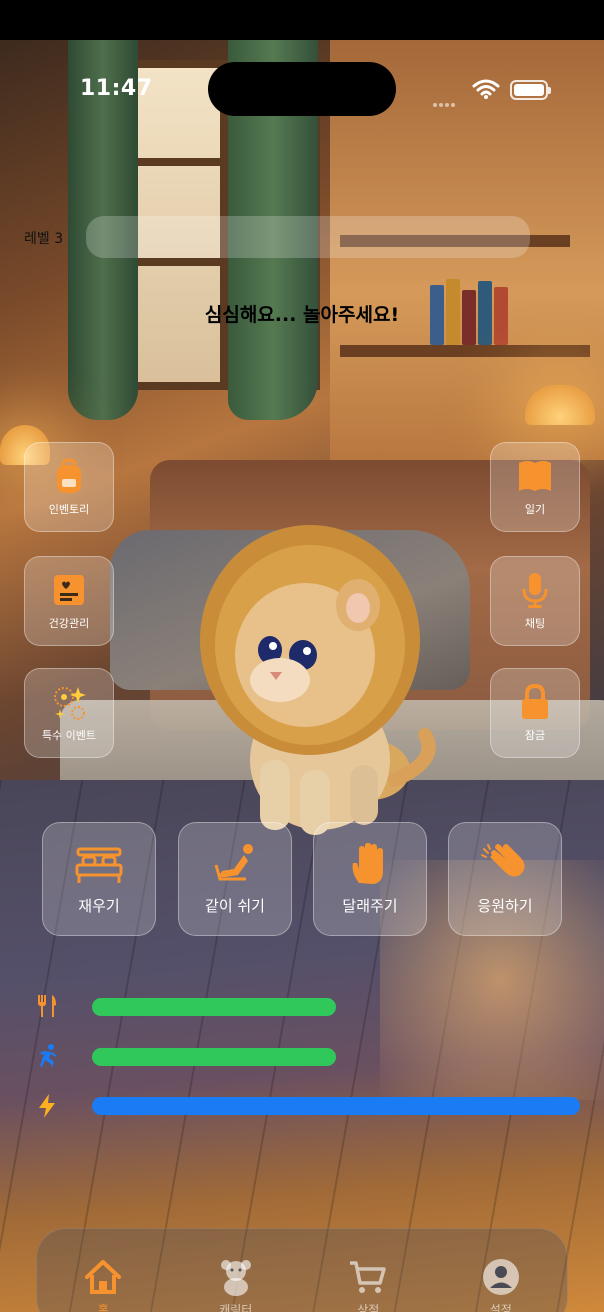  I want to click on lock-label: 잠금, so click(535, 735).